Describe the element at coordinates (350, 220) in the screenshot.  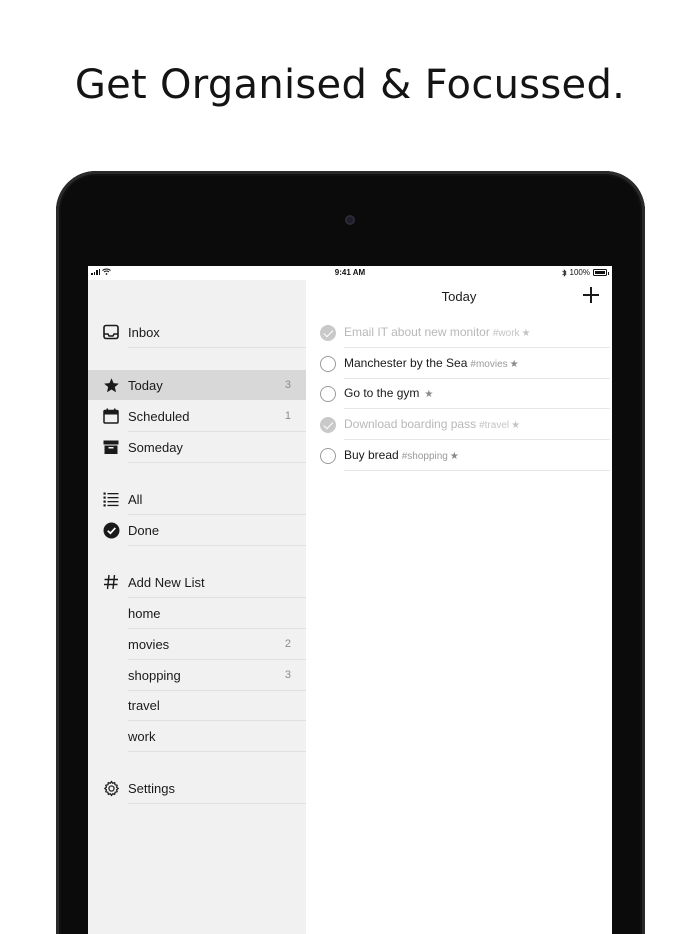
I see `camera-icon` at that location.